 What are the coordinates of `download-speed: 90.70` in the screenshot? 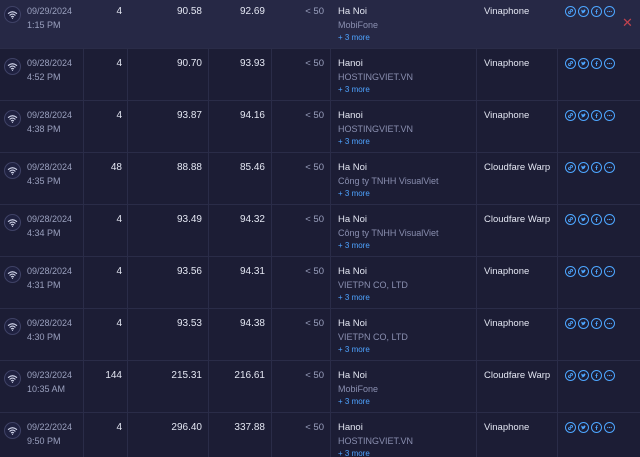 It's located at (189, 63).